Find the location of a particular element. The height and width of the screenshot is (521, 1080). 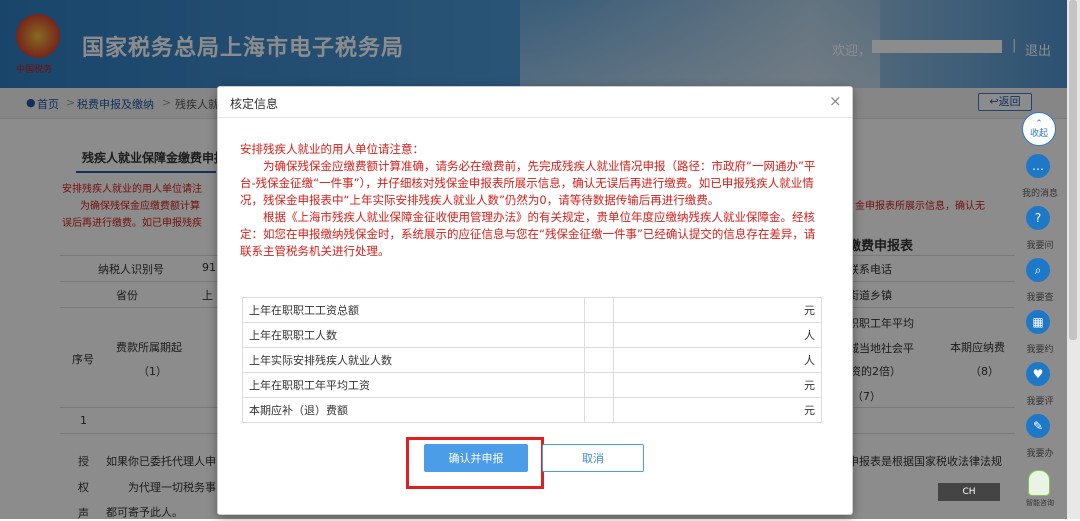

dialog-header: 核定信息 × is located at coordinates (535, 102).